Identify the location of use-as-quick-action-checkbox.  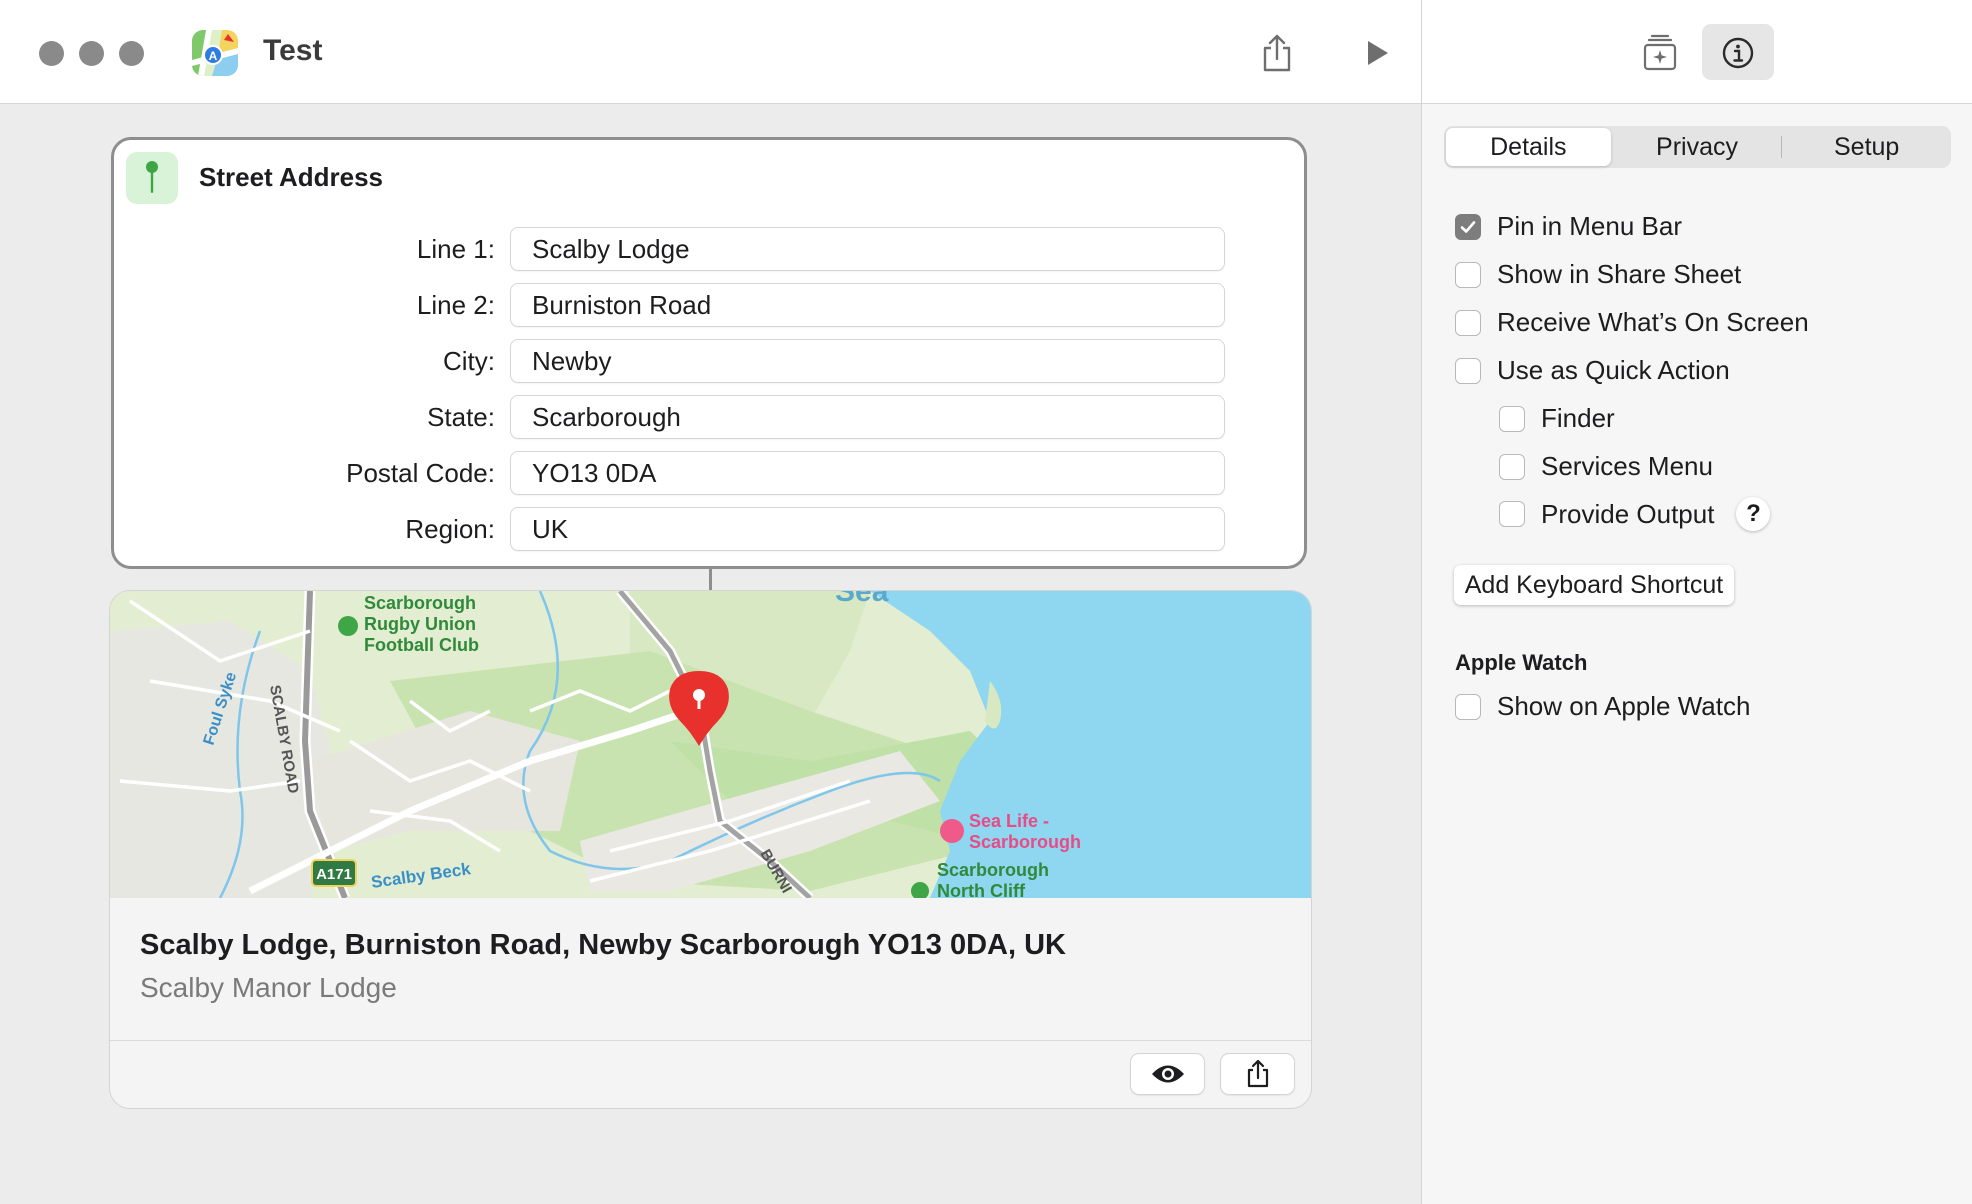
(1468, 370).